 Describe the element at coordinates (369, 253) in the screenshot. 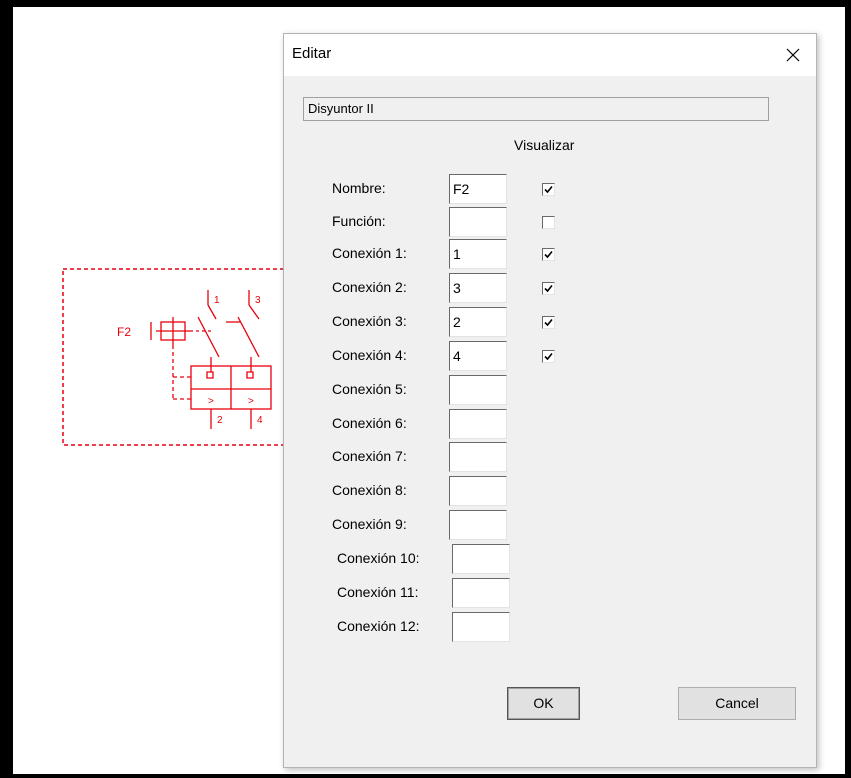

I see `field-label: Conexión 1:` at that location.